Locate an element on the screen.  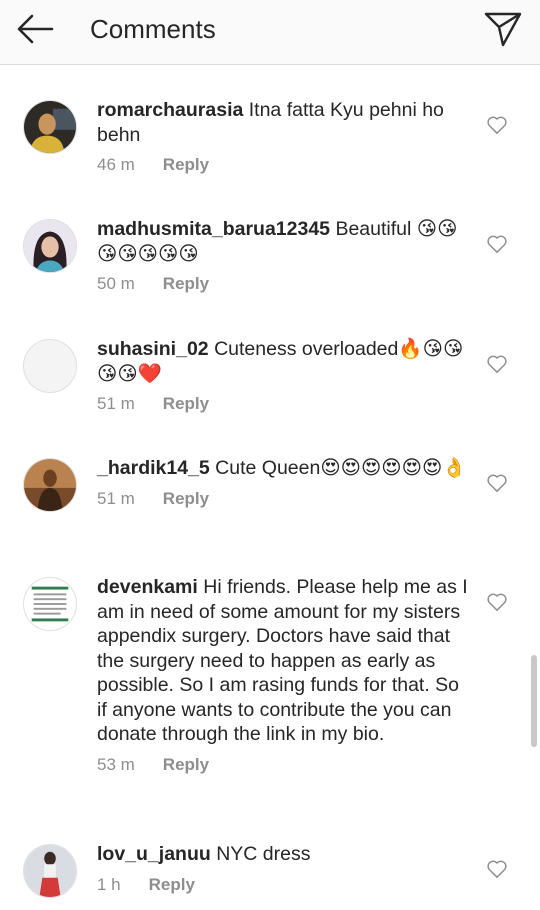
comment-time: 53 m is located at coordinates (116, 764).